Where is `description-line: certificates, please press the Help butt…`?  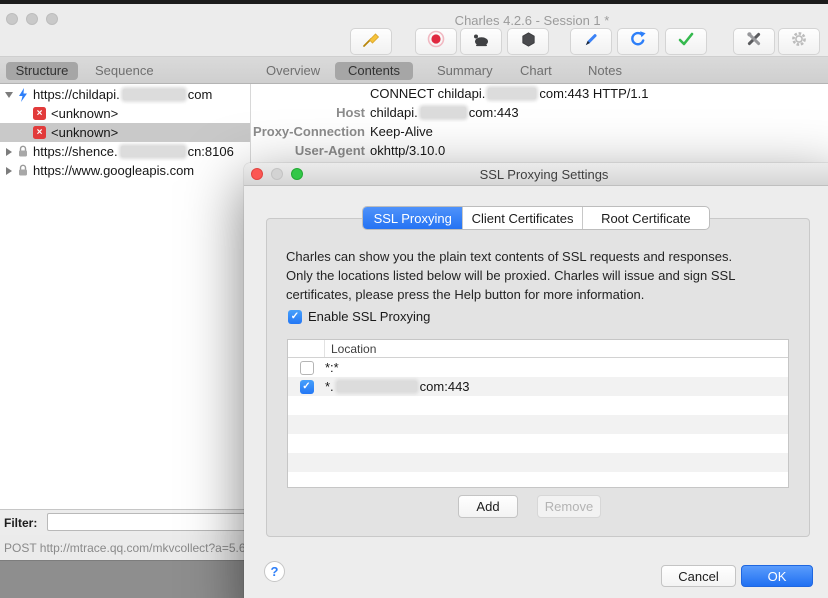 description-line: certificates, please press the Help butt… is located at coordinates (465, 294).